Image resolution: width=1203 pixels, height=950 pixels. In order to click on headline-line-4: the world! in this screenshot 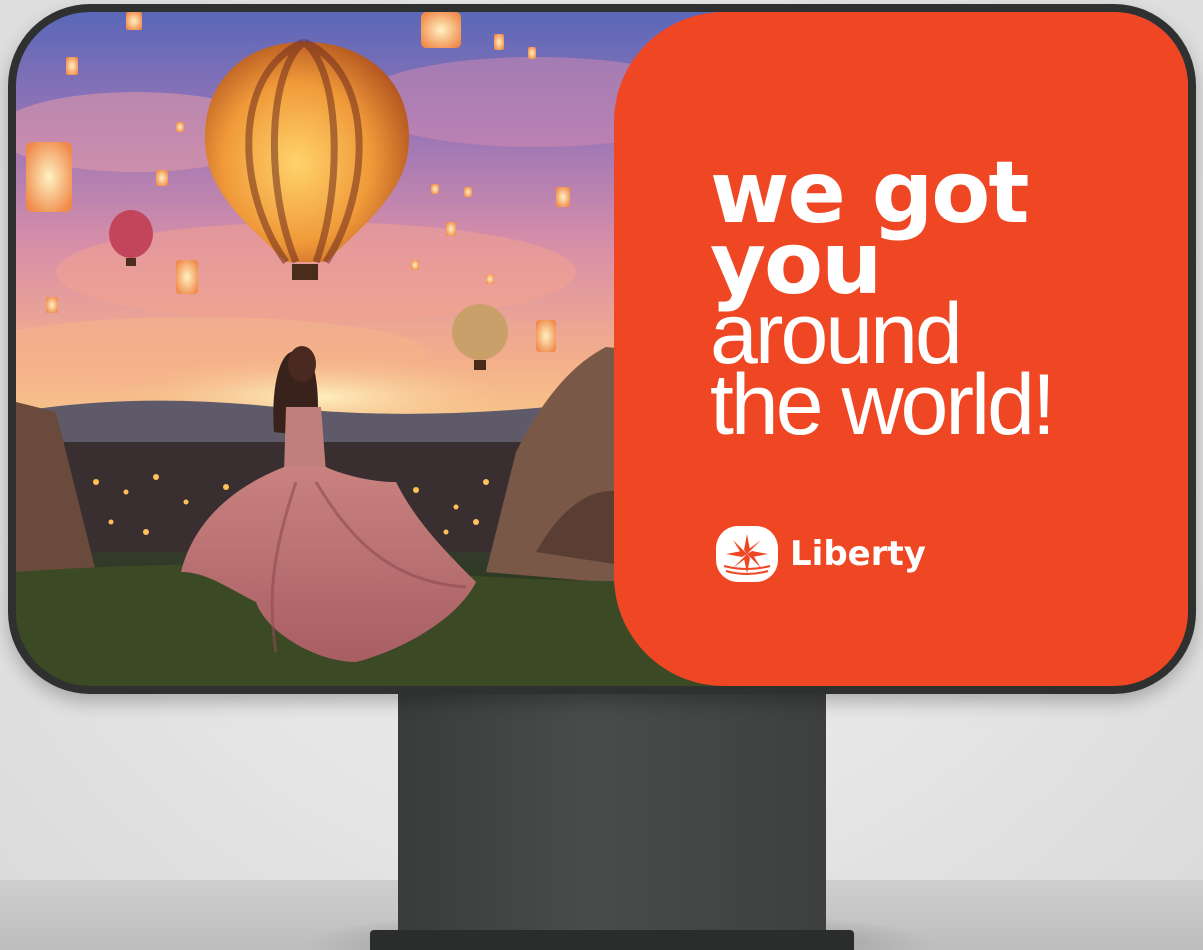, I will do `click(883, 404)`.